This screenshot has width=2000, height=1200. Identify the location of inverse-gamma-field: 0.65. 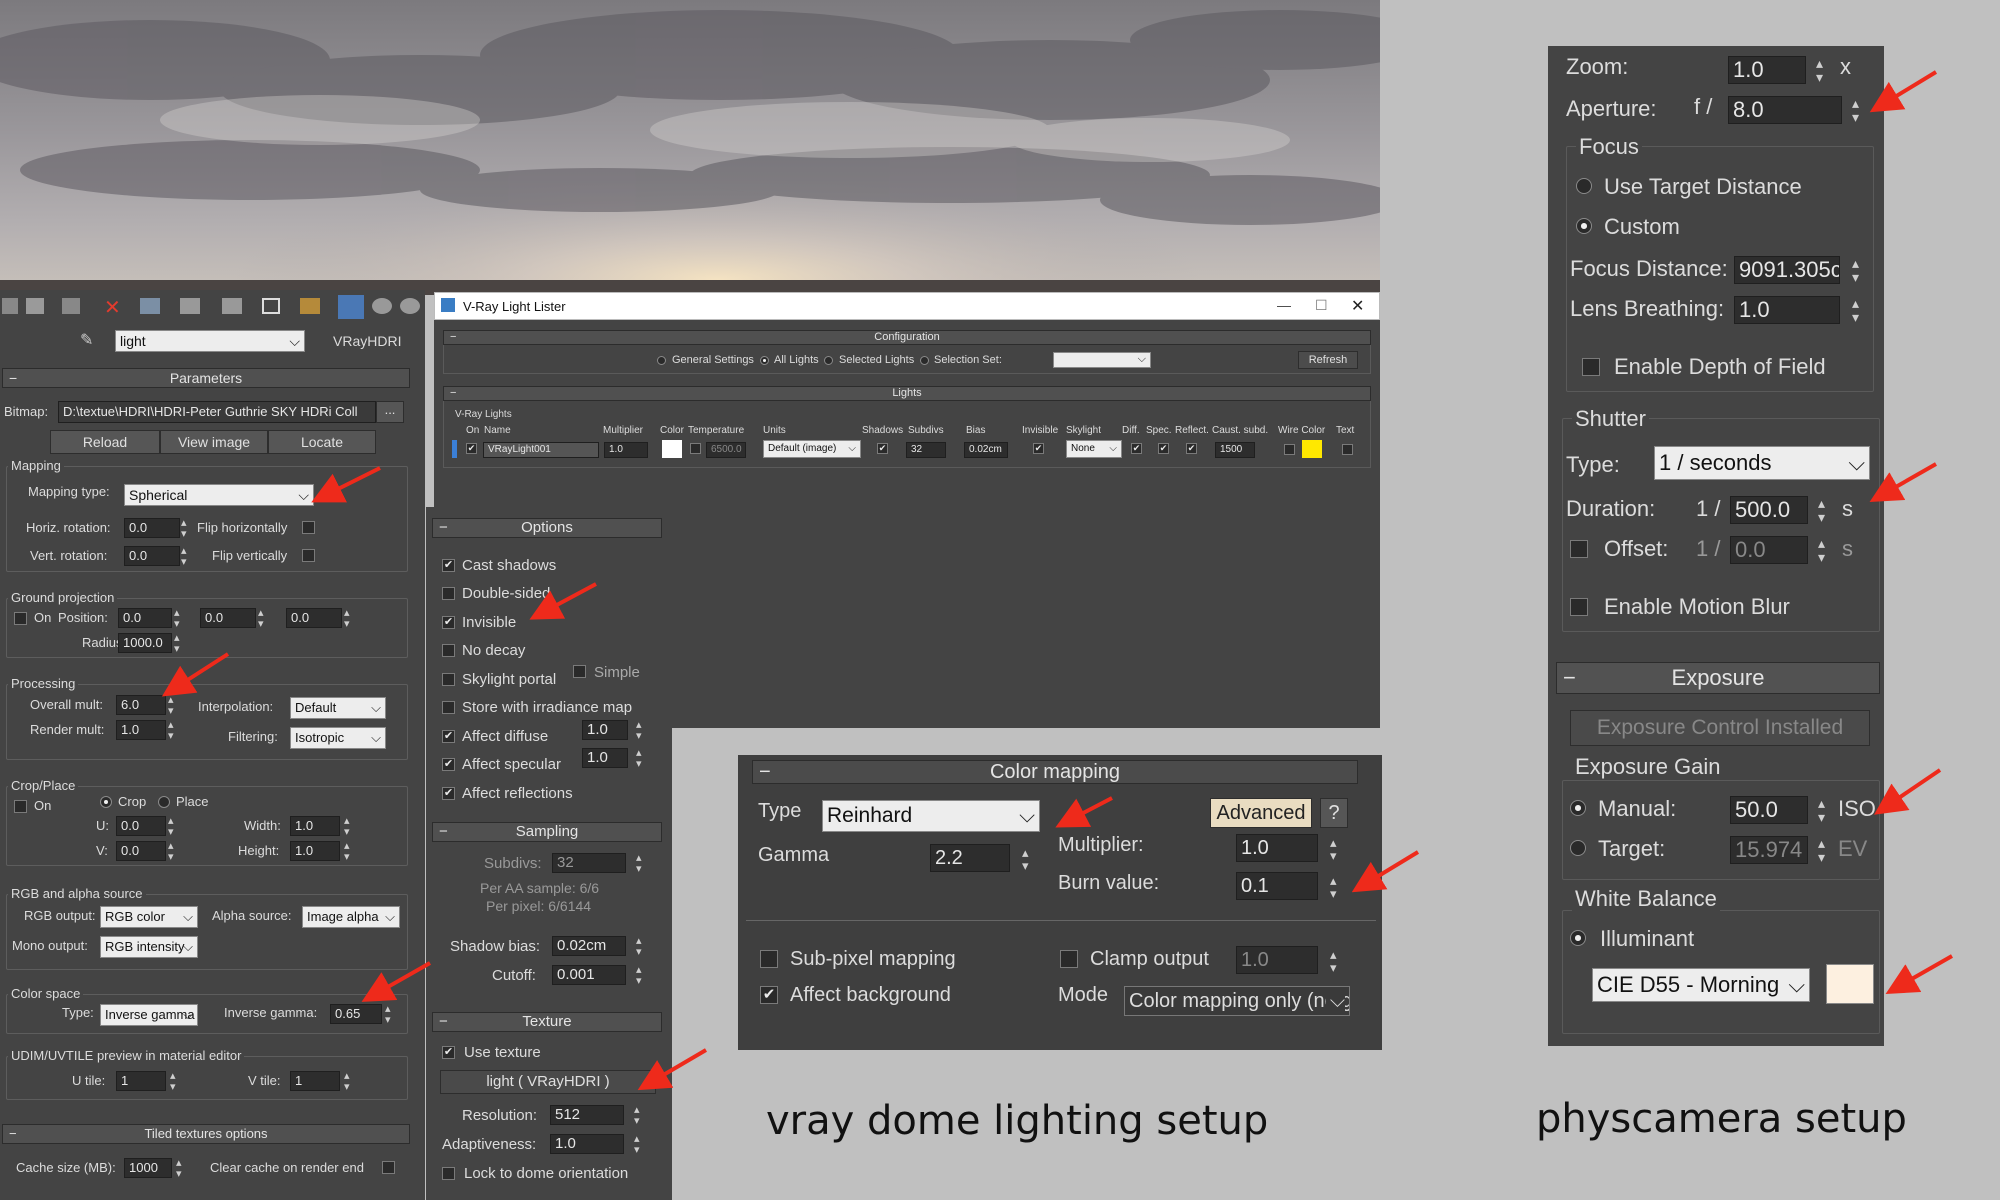
(356, 1014).